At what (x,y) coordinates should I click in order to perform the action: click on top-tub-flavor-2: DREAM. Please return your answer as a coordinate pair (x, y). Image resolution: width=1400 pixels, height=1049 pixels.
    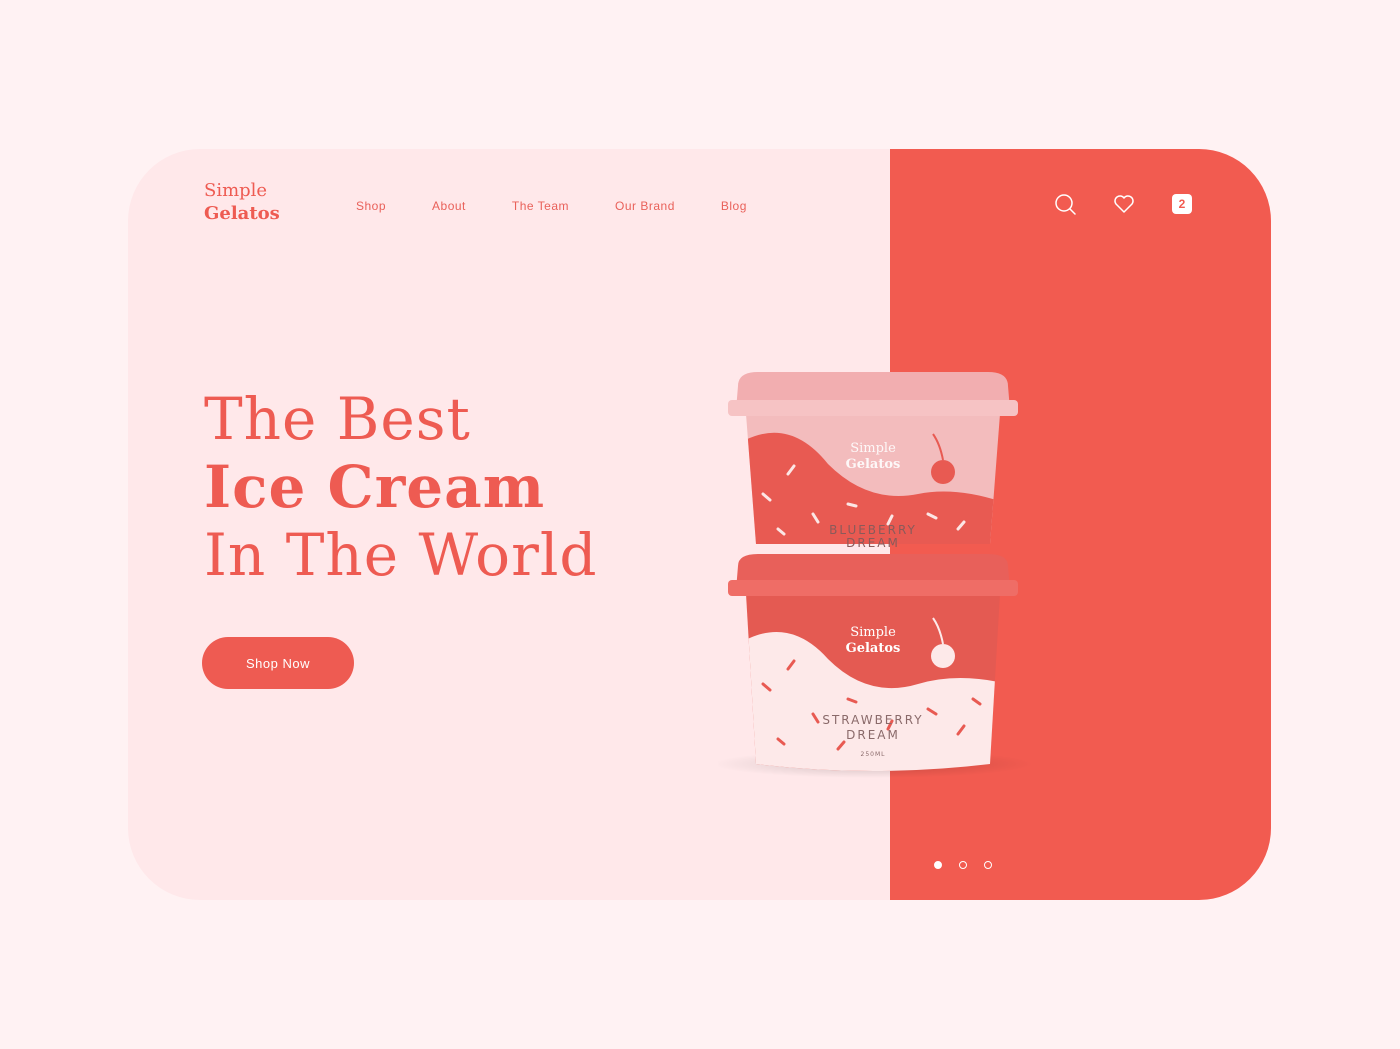
    Looking at the image, I should click on (873, 543).